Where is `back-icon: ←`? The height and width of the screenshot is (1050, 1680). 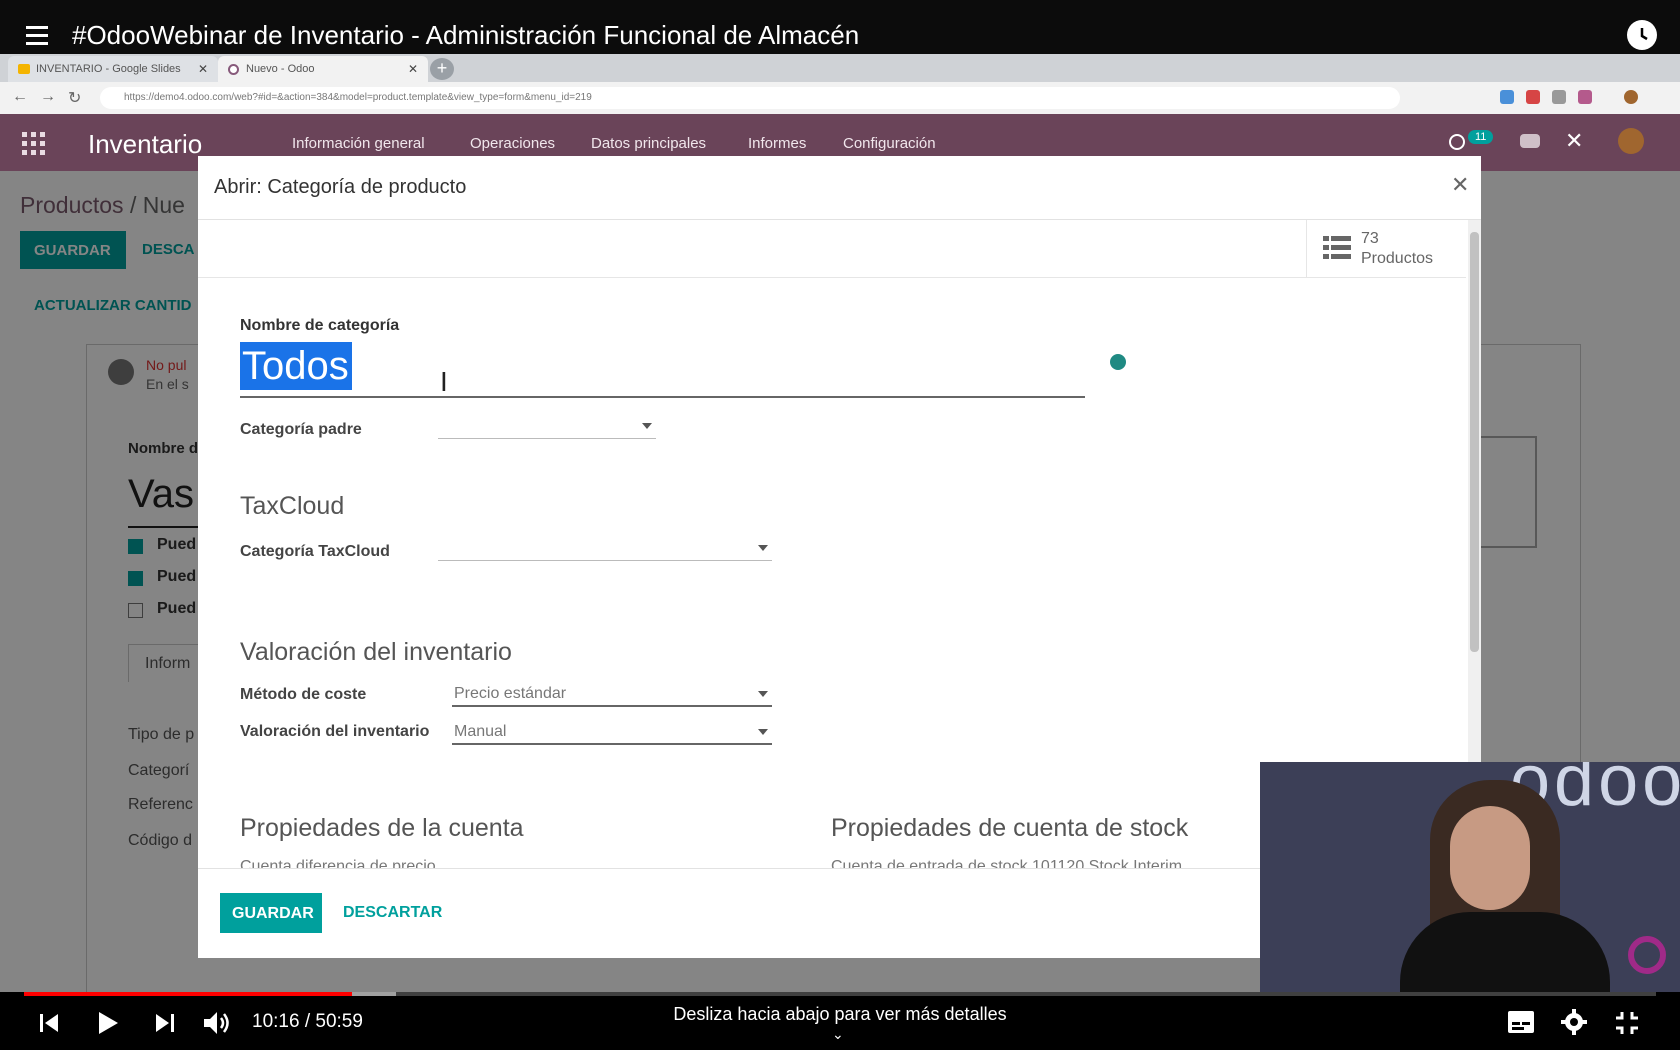 back-icon: ← is located at coordinates (20, 97).